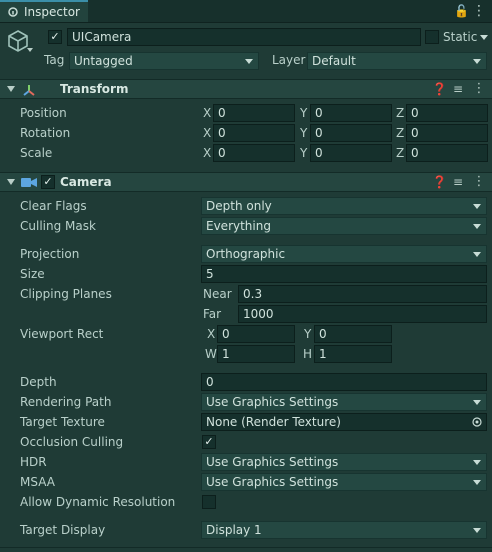  Describe the element at coordinates (484, 37) in the screenshot. I see `static-dropdown-icon` at that location.